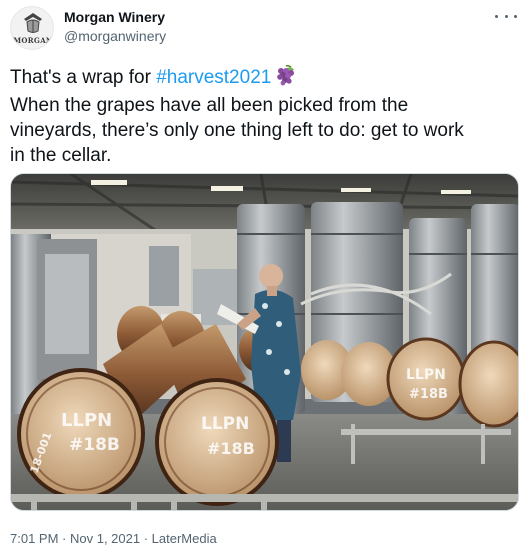  I want to click on tweet-line-1: That's a wrap for #harvest2021, so click(266, 78).